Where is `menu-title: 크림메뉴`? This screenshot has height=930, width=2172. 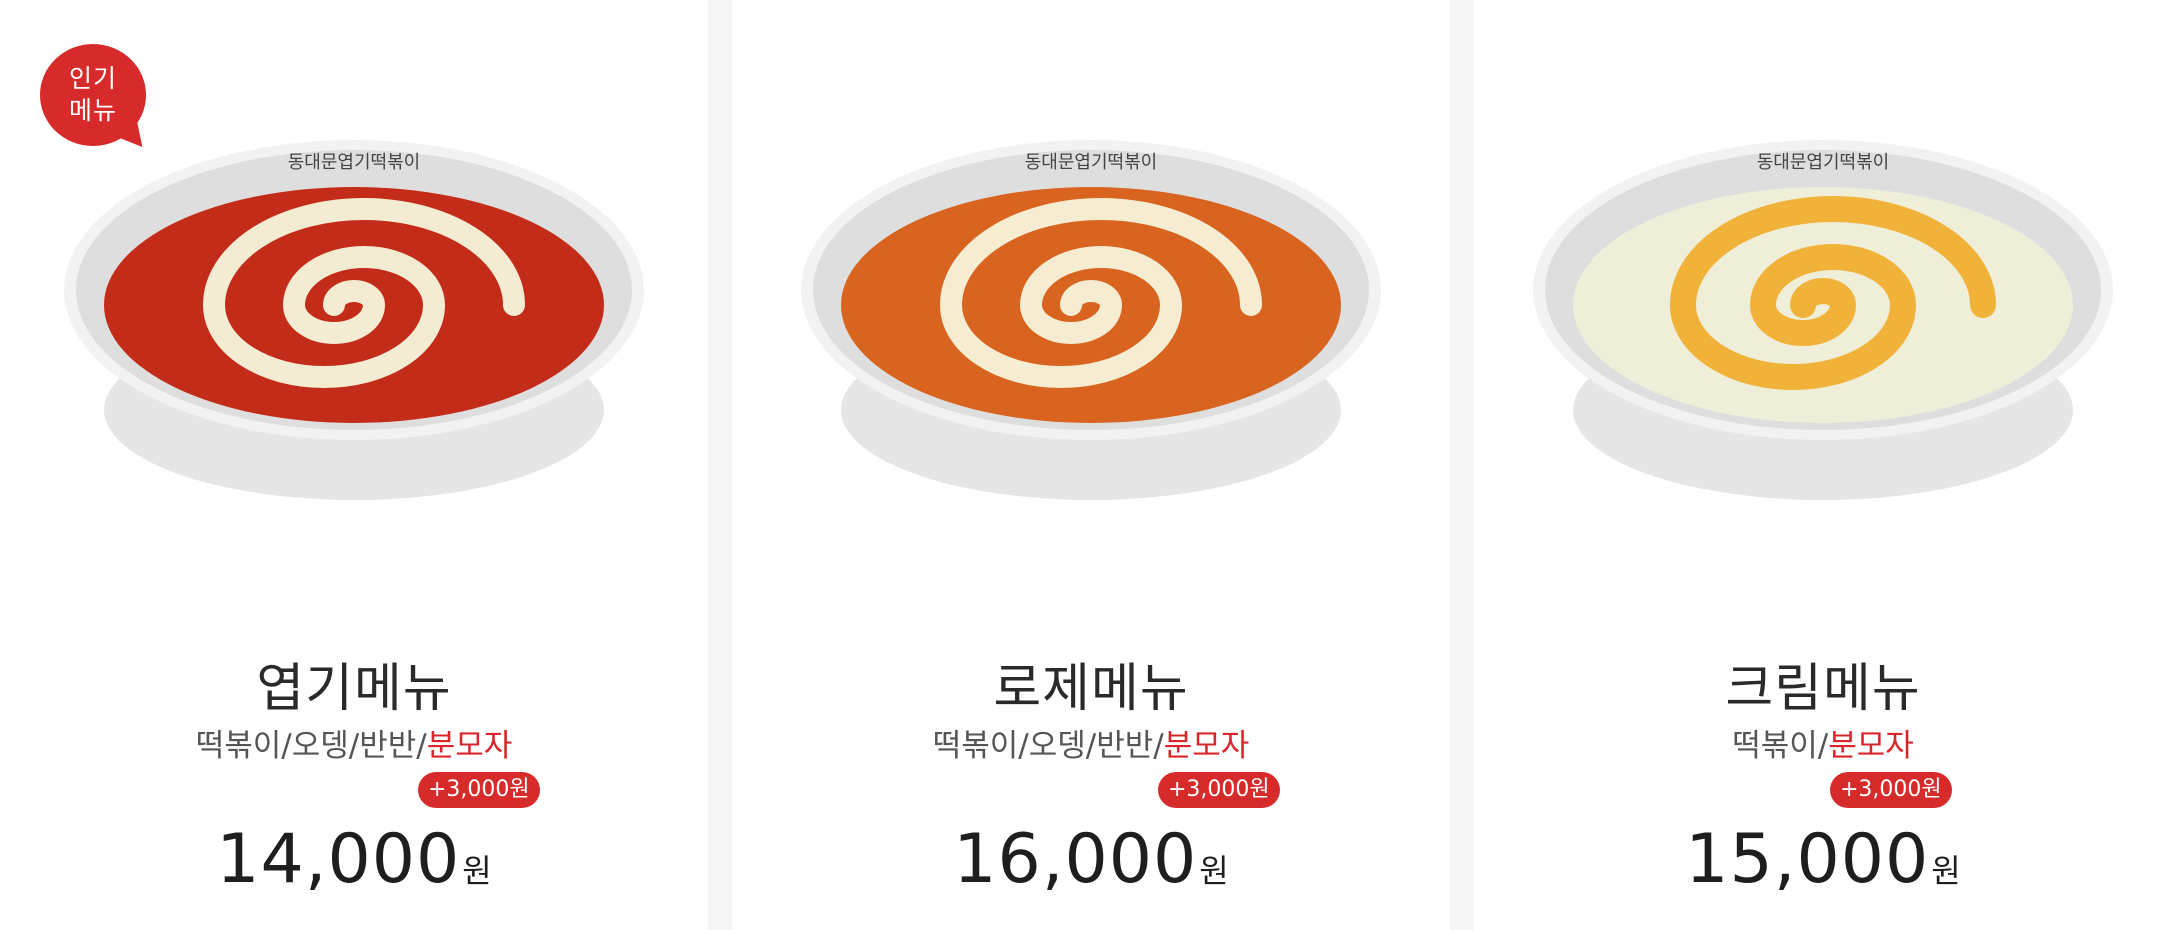 menu-title: 크림메뉴 is located at coordinates (1823, 689).